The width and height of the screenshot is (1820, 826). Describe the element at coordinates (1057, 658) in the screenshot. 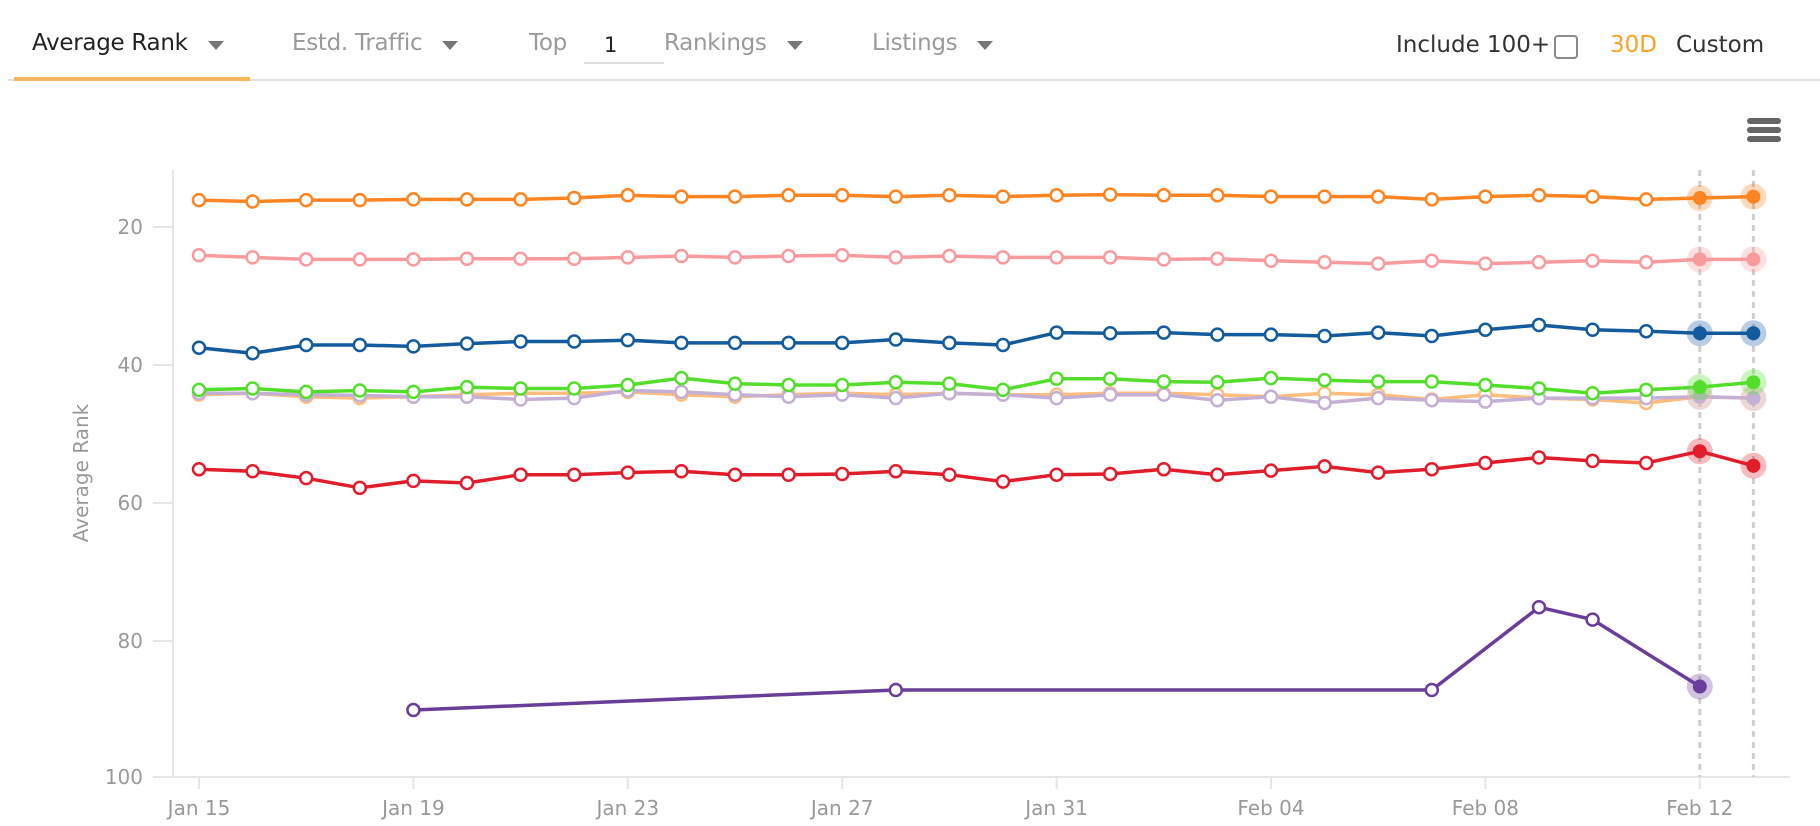

I see `series-line-purple` at that location.